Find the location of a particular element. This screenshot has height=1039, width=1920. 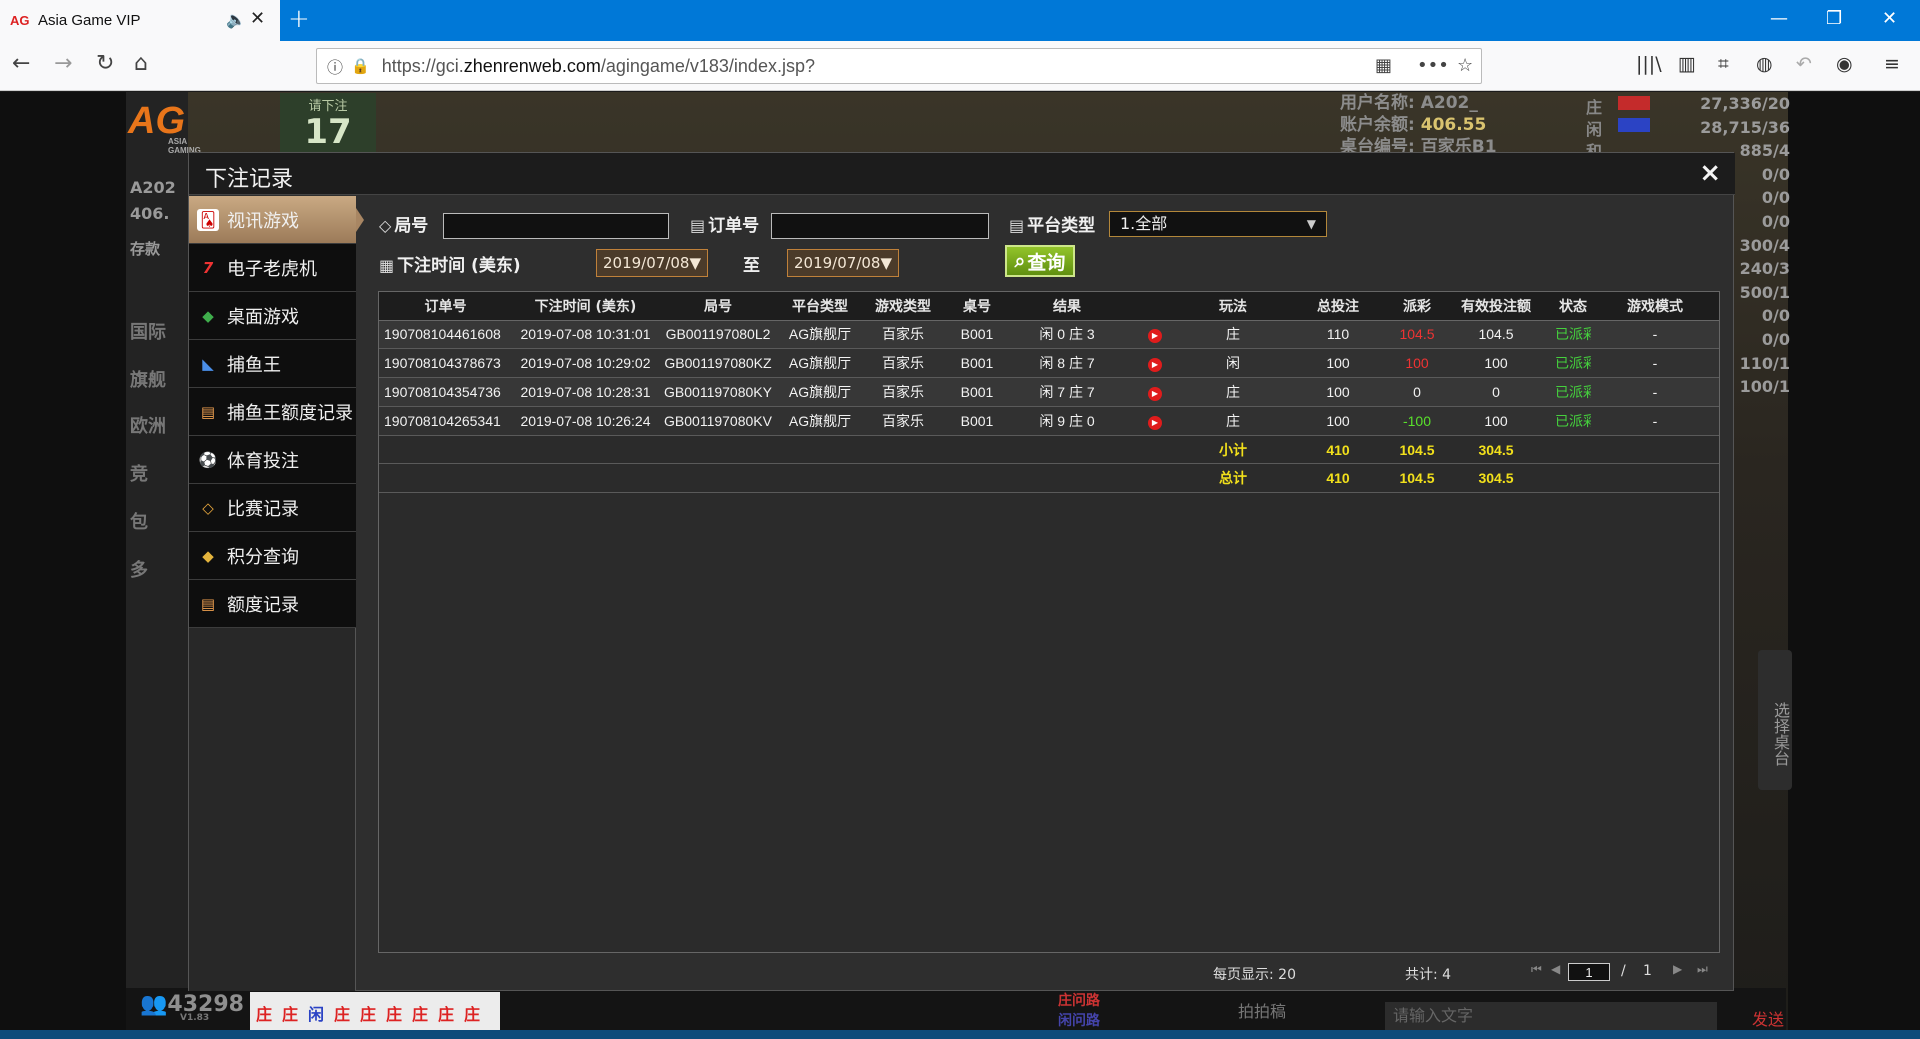

col-header: 派彩 is located at coordinates (1417, 306).